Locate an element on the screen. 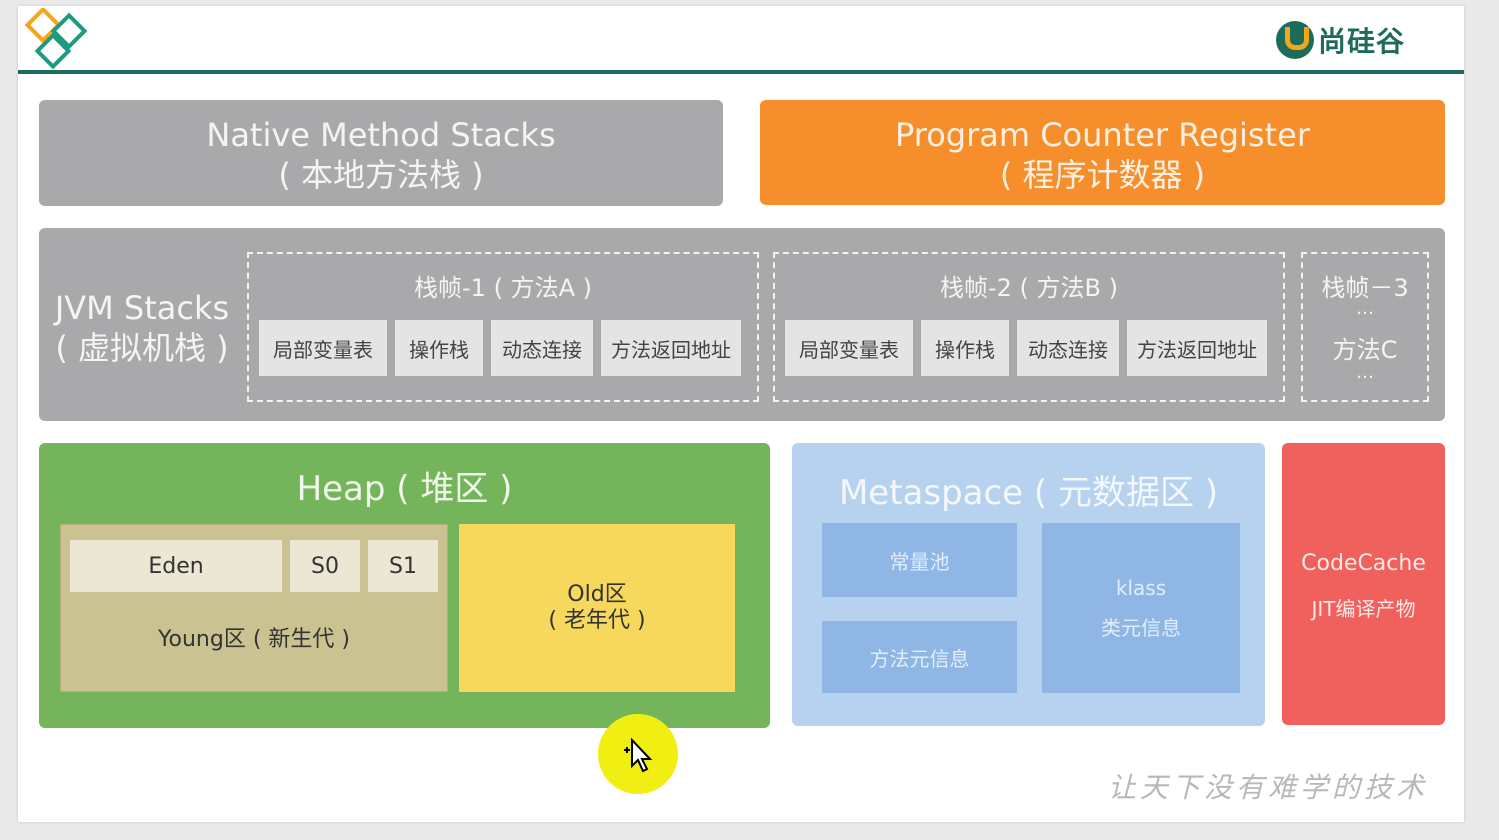  native-method-stacks-box: Native Method Stacks ( 本地方法栈 ) is located at coordinates (381, 153).